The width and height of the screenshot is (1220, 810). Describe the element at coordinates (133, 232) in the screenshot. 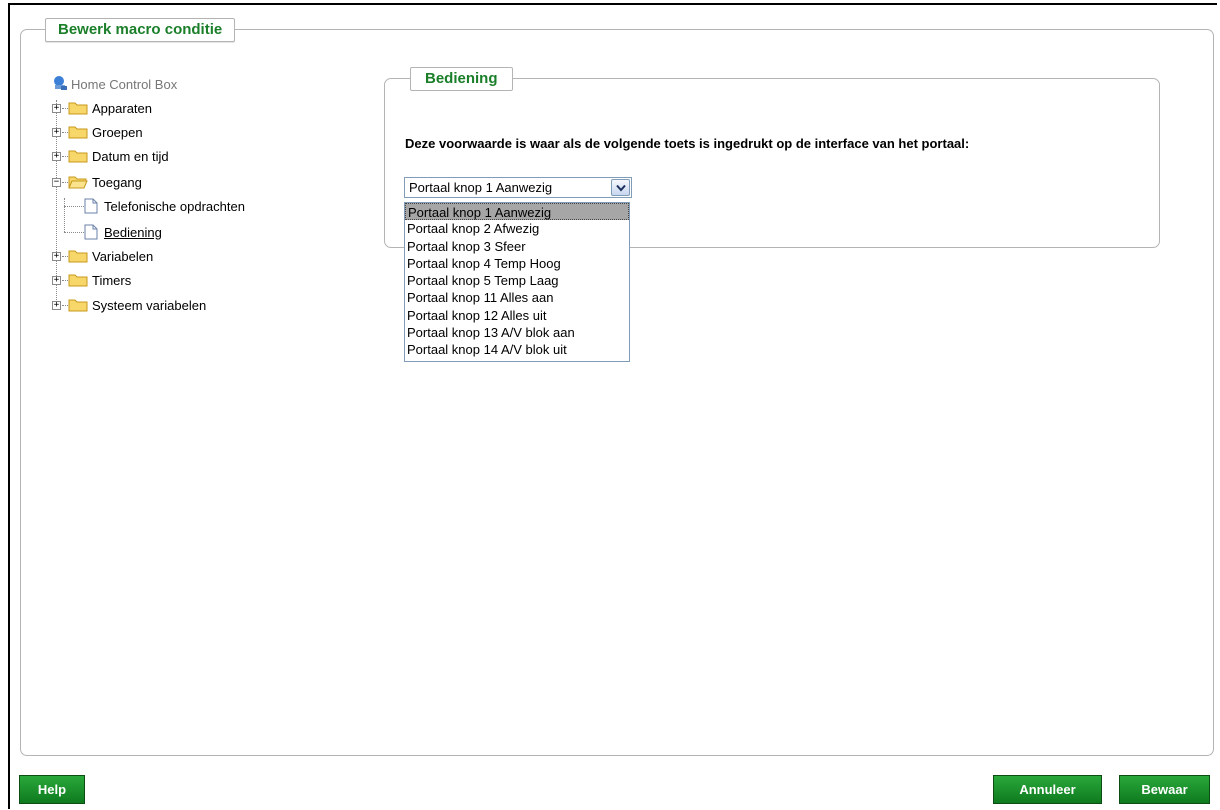

I see `tree-item-label: Bediening` at that location.